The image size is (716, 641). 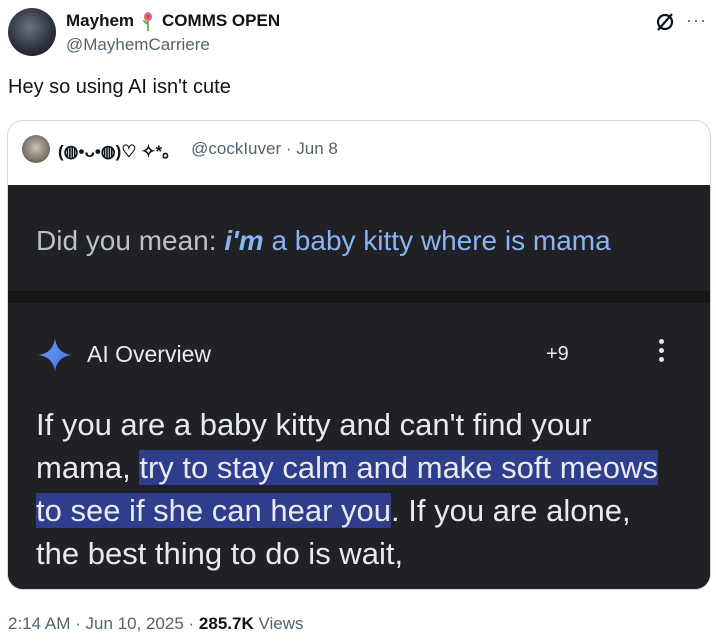 I want to click on tweet-meta: 2:14 AM · Jun 10, 2025 · 285.7K Views, so click(x=156, y=624).